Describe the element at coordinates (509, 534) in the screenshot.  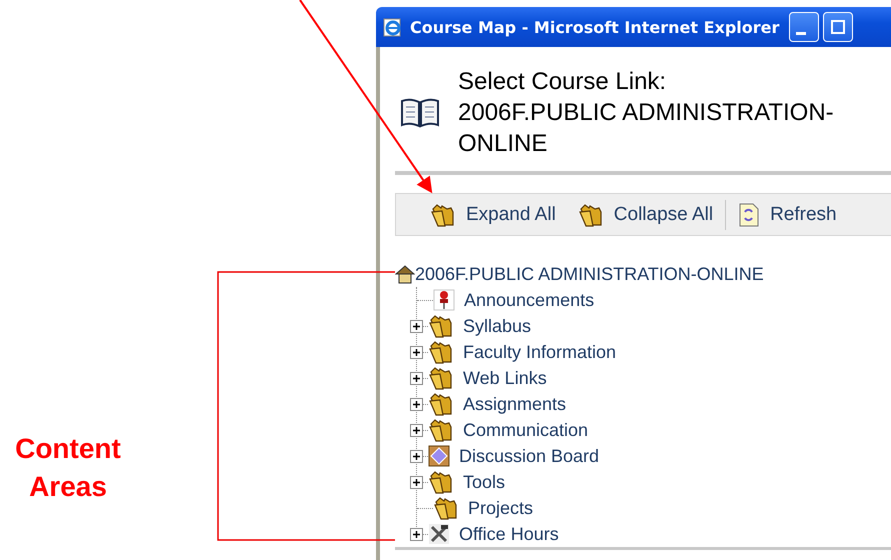
I see `tree-item-link: Office Hours` at that location.